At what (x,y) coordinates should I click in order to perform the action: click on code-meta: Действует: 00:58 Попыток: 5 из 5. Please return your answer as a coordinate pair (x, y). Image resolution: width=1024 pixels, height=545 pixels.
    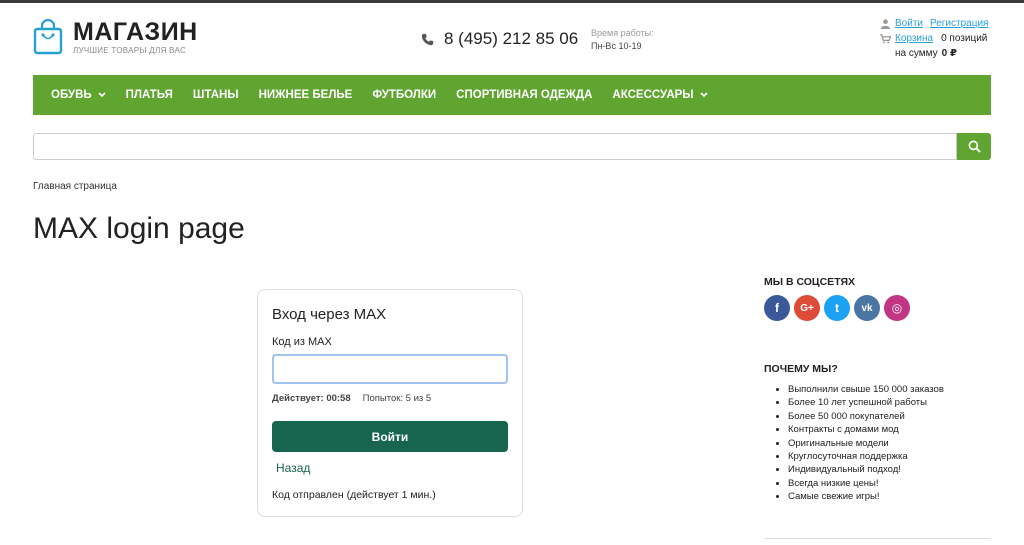
    Looking at the image, I should click on (351, 398).